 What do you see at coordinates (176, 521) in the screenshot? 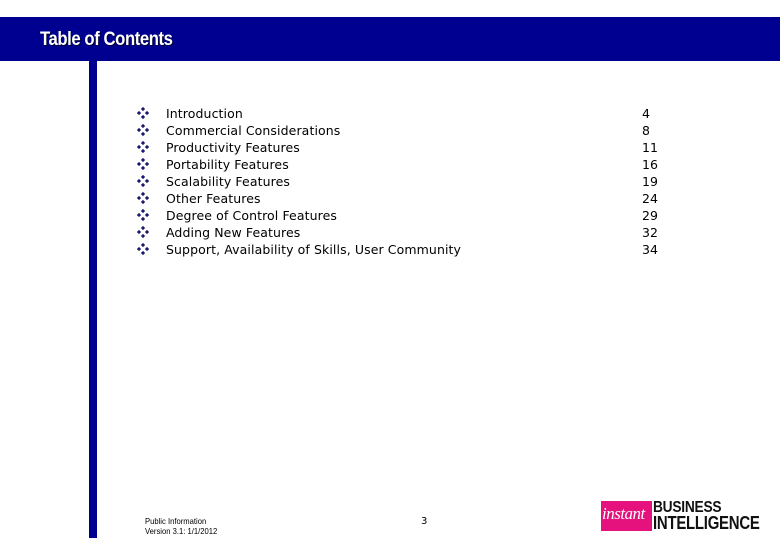
I see `footer-classification: Public Information` at bounding box center [176, 521].